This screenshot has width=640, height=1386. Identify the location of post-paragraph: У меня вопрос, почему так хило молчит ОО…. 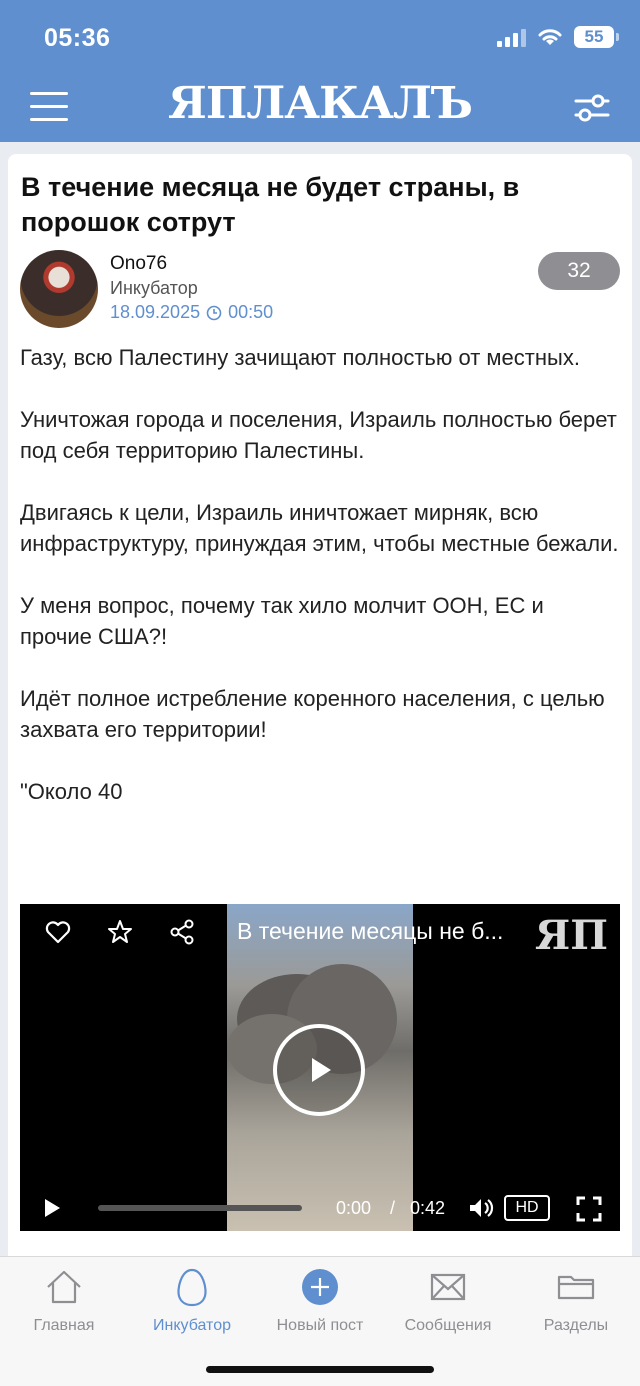
(282, 621).